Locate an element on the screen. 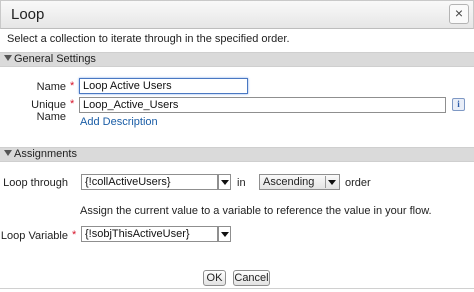 This screenshot has width=474, height=292. sort-order-select: Ascending is located at coordinates (299, 182).